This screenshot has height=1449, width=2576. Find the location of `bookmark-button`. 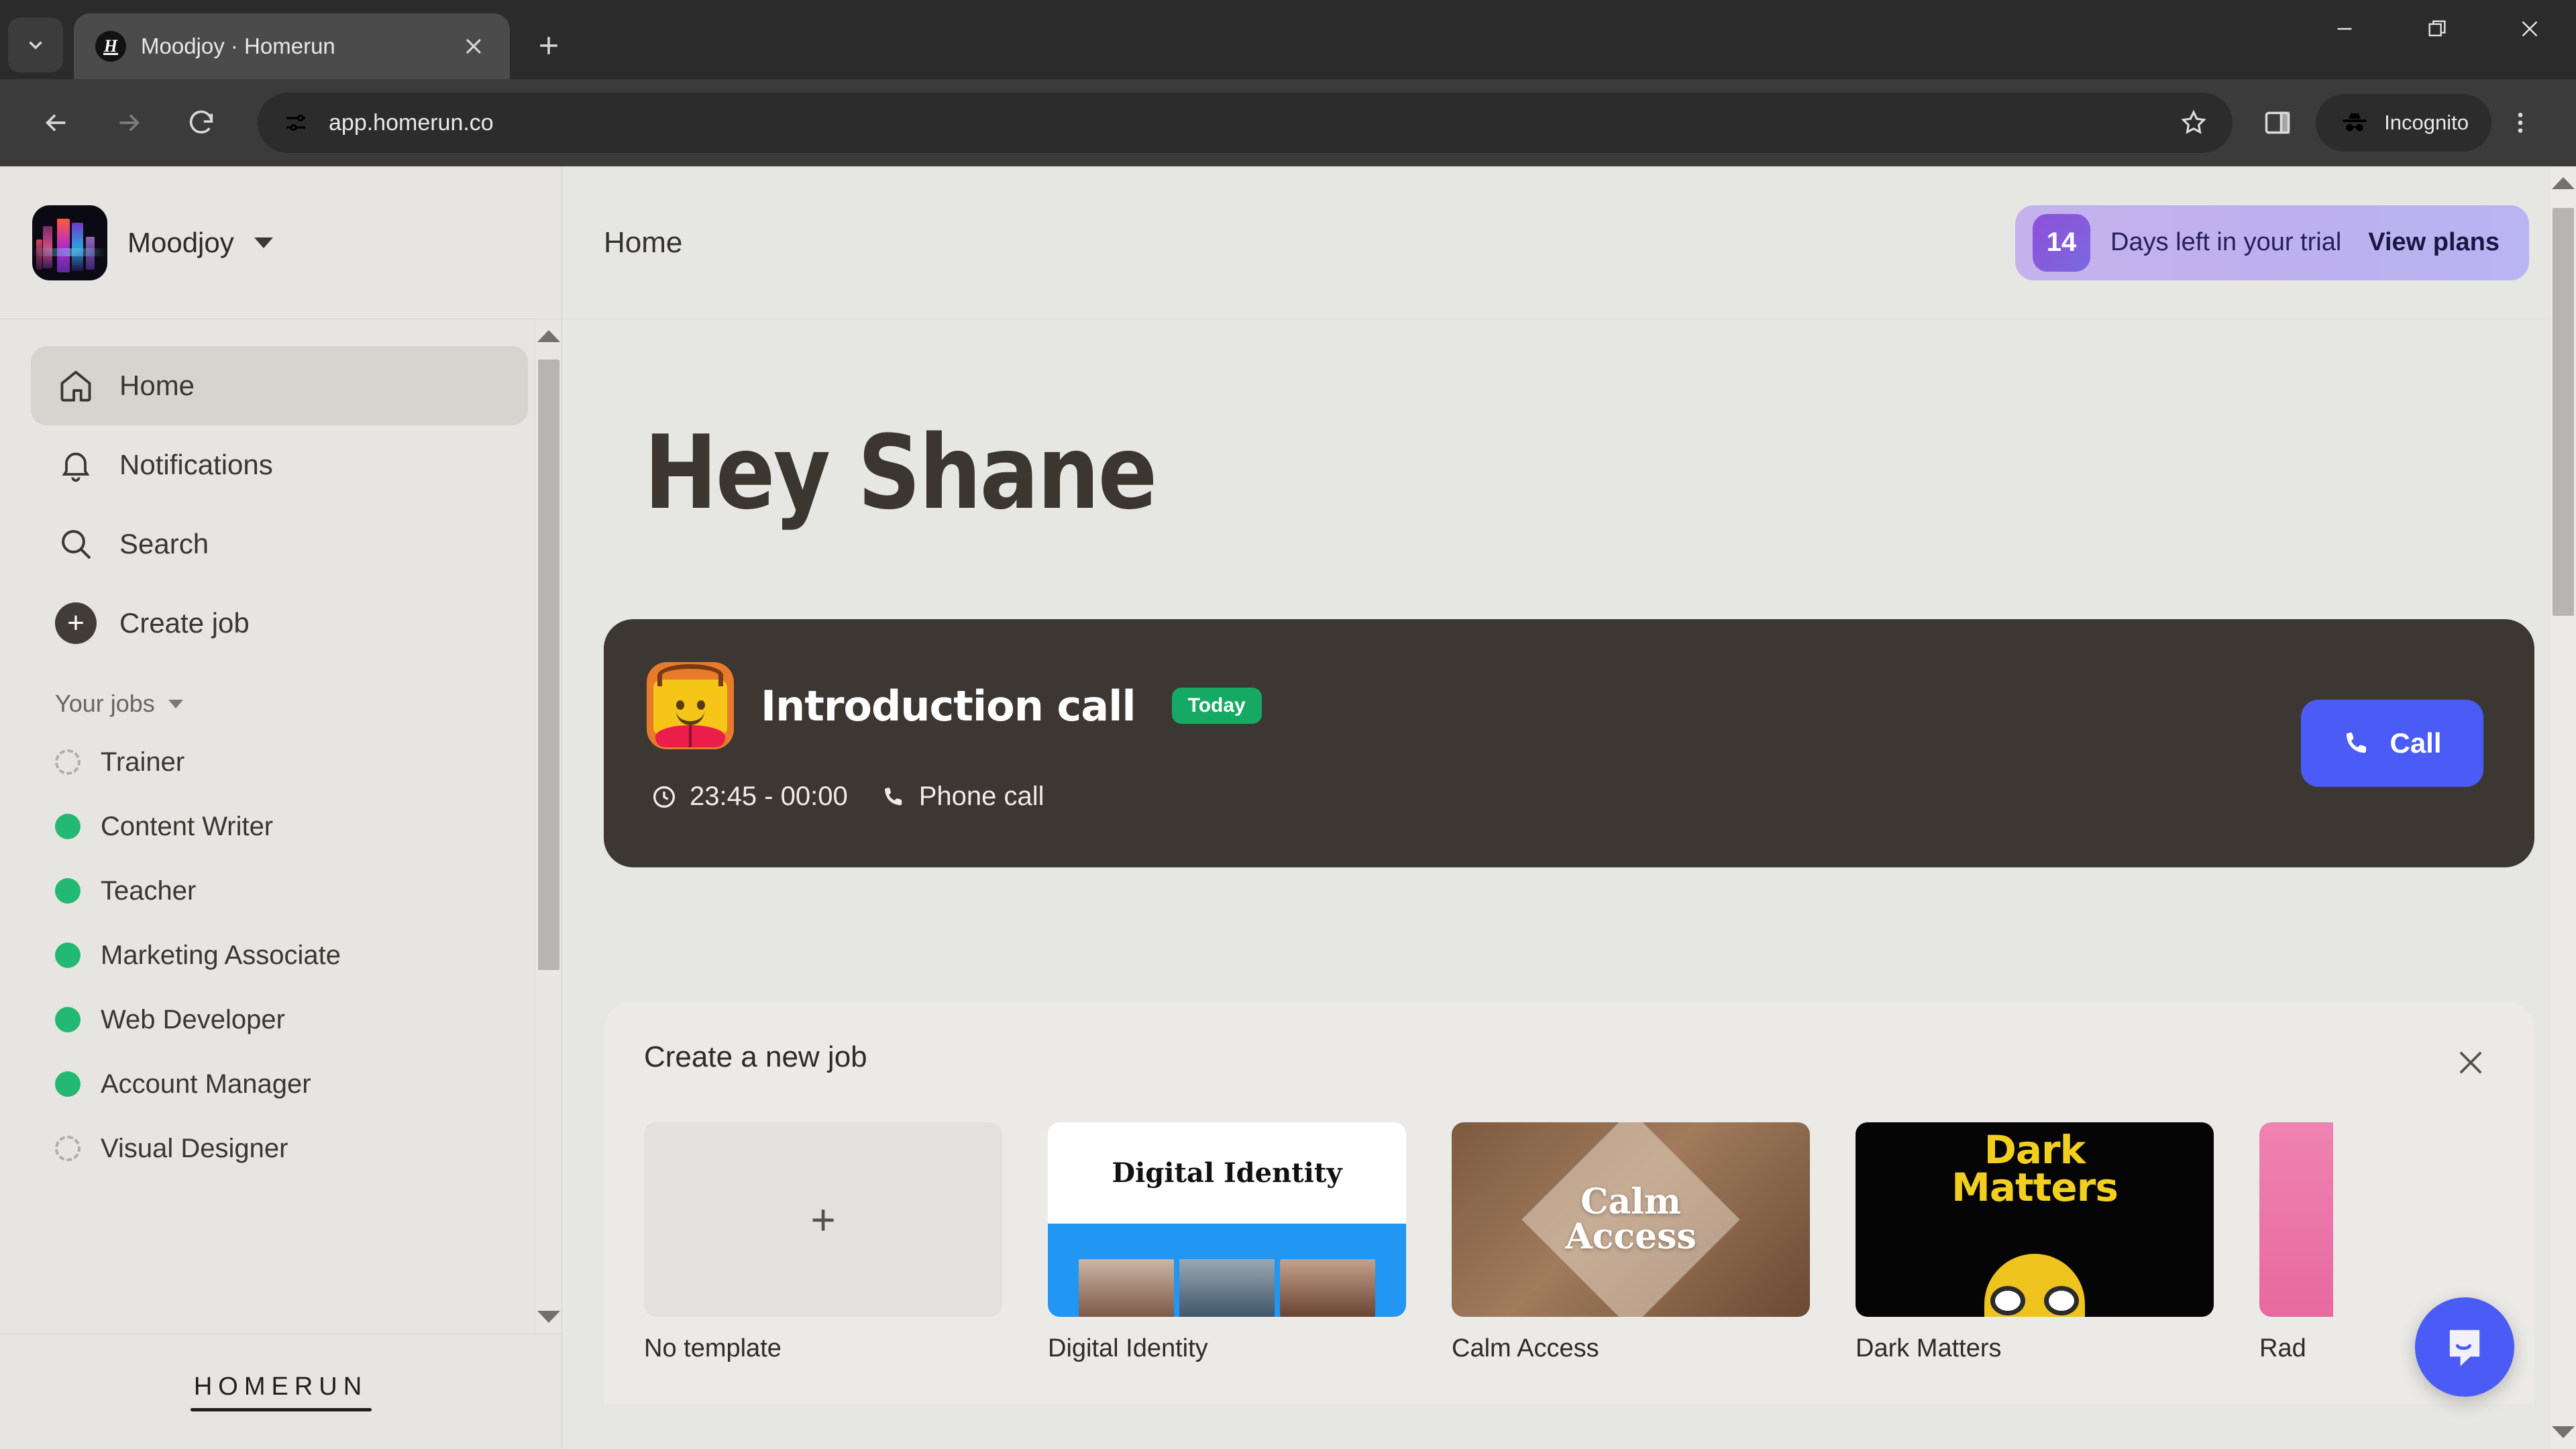

bookmark-button is located at coordinates (2193, 122).